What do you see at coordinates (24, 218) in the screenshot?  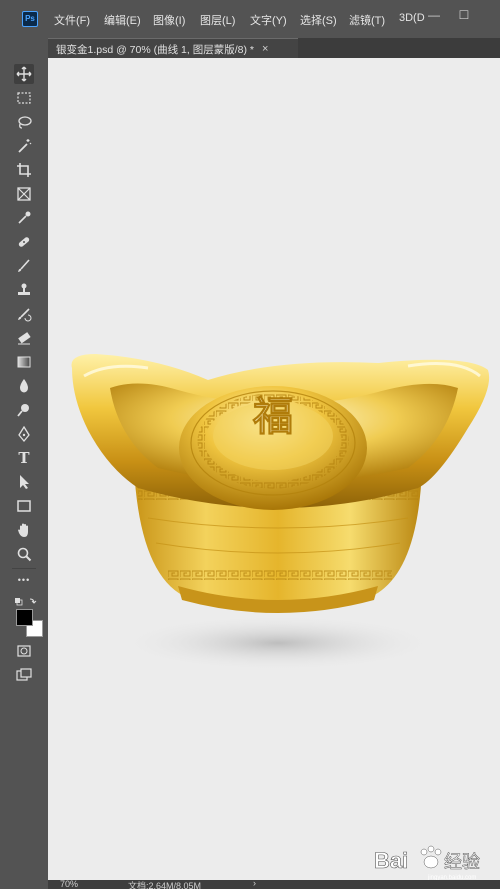 I see `eyedropper-icon` at bounding box center [24, 218].